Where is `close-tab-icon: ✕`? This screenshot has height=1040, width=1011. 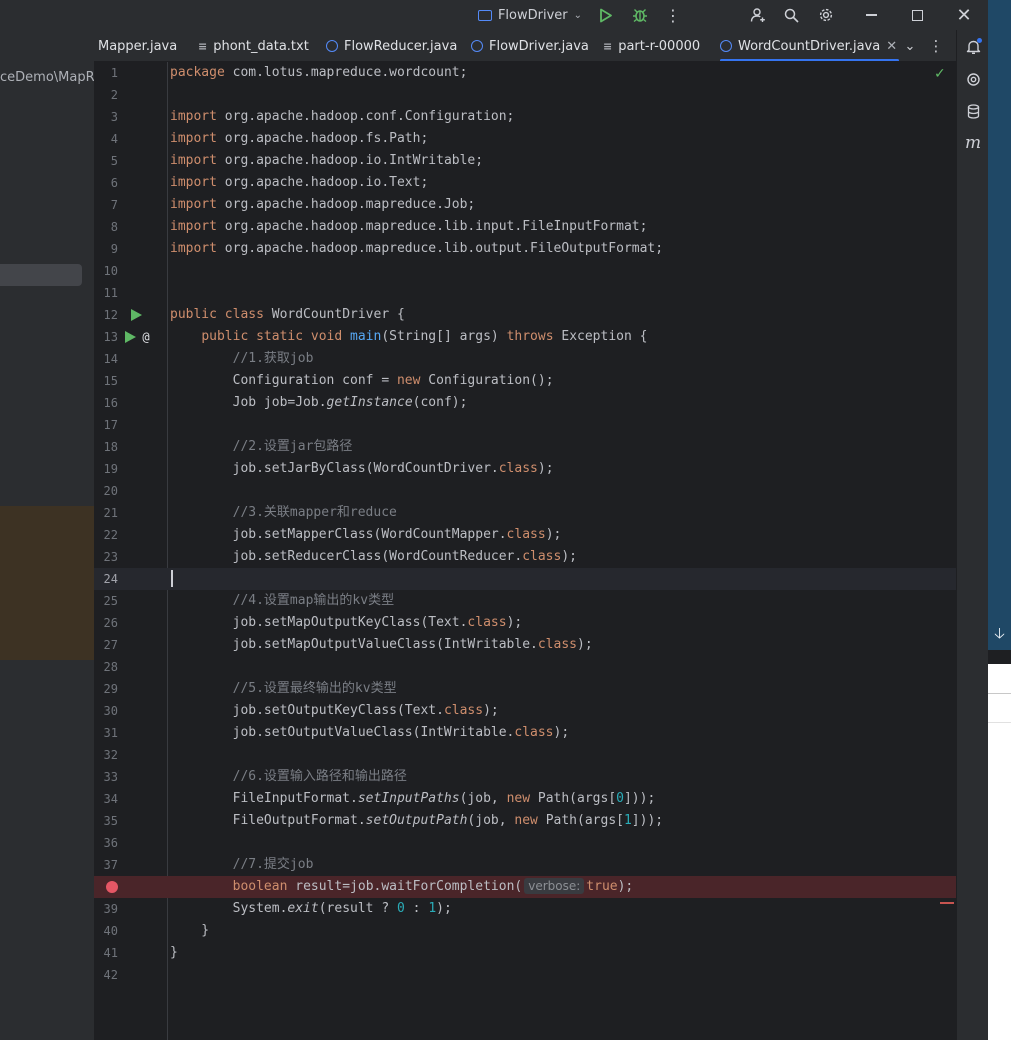
close-tab-icon: ✕ is located at coordinates (891, 46).